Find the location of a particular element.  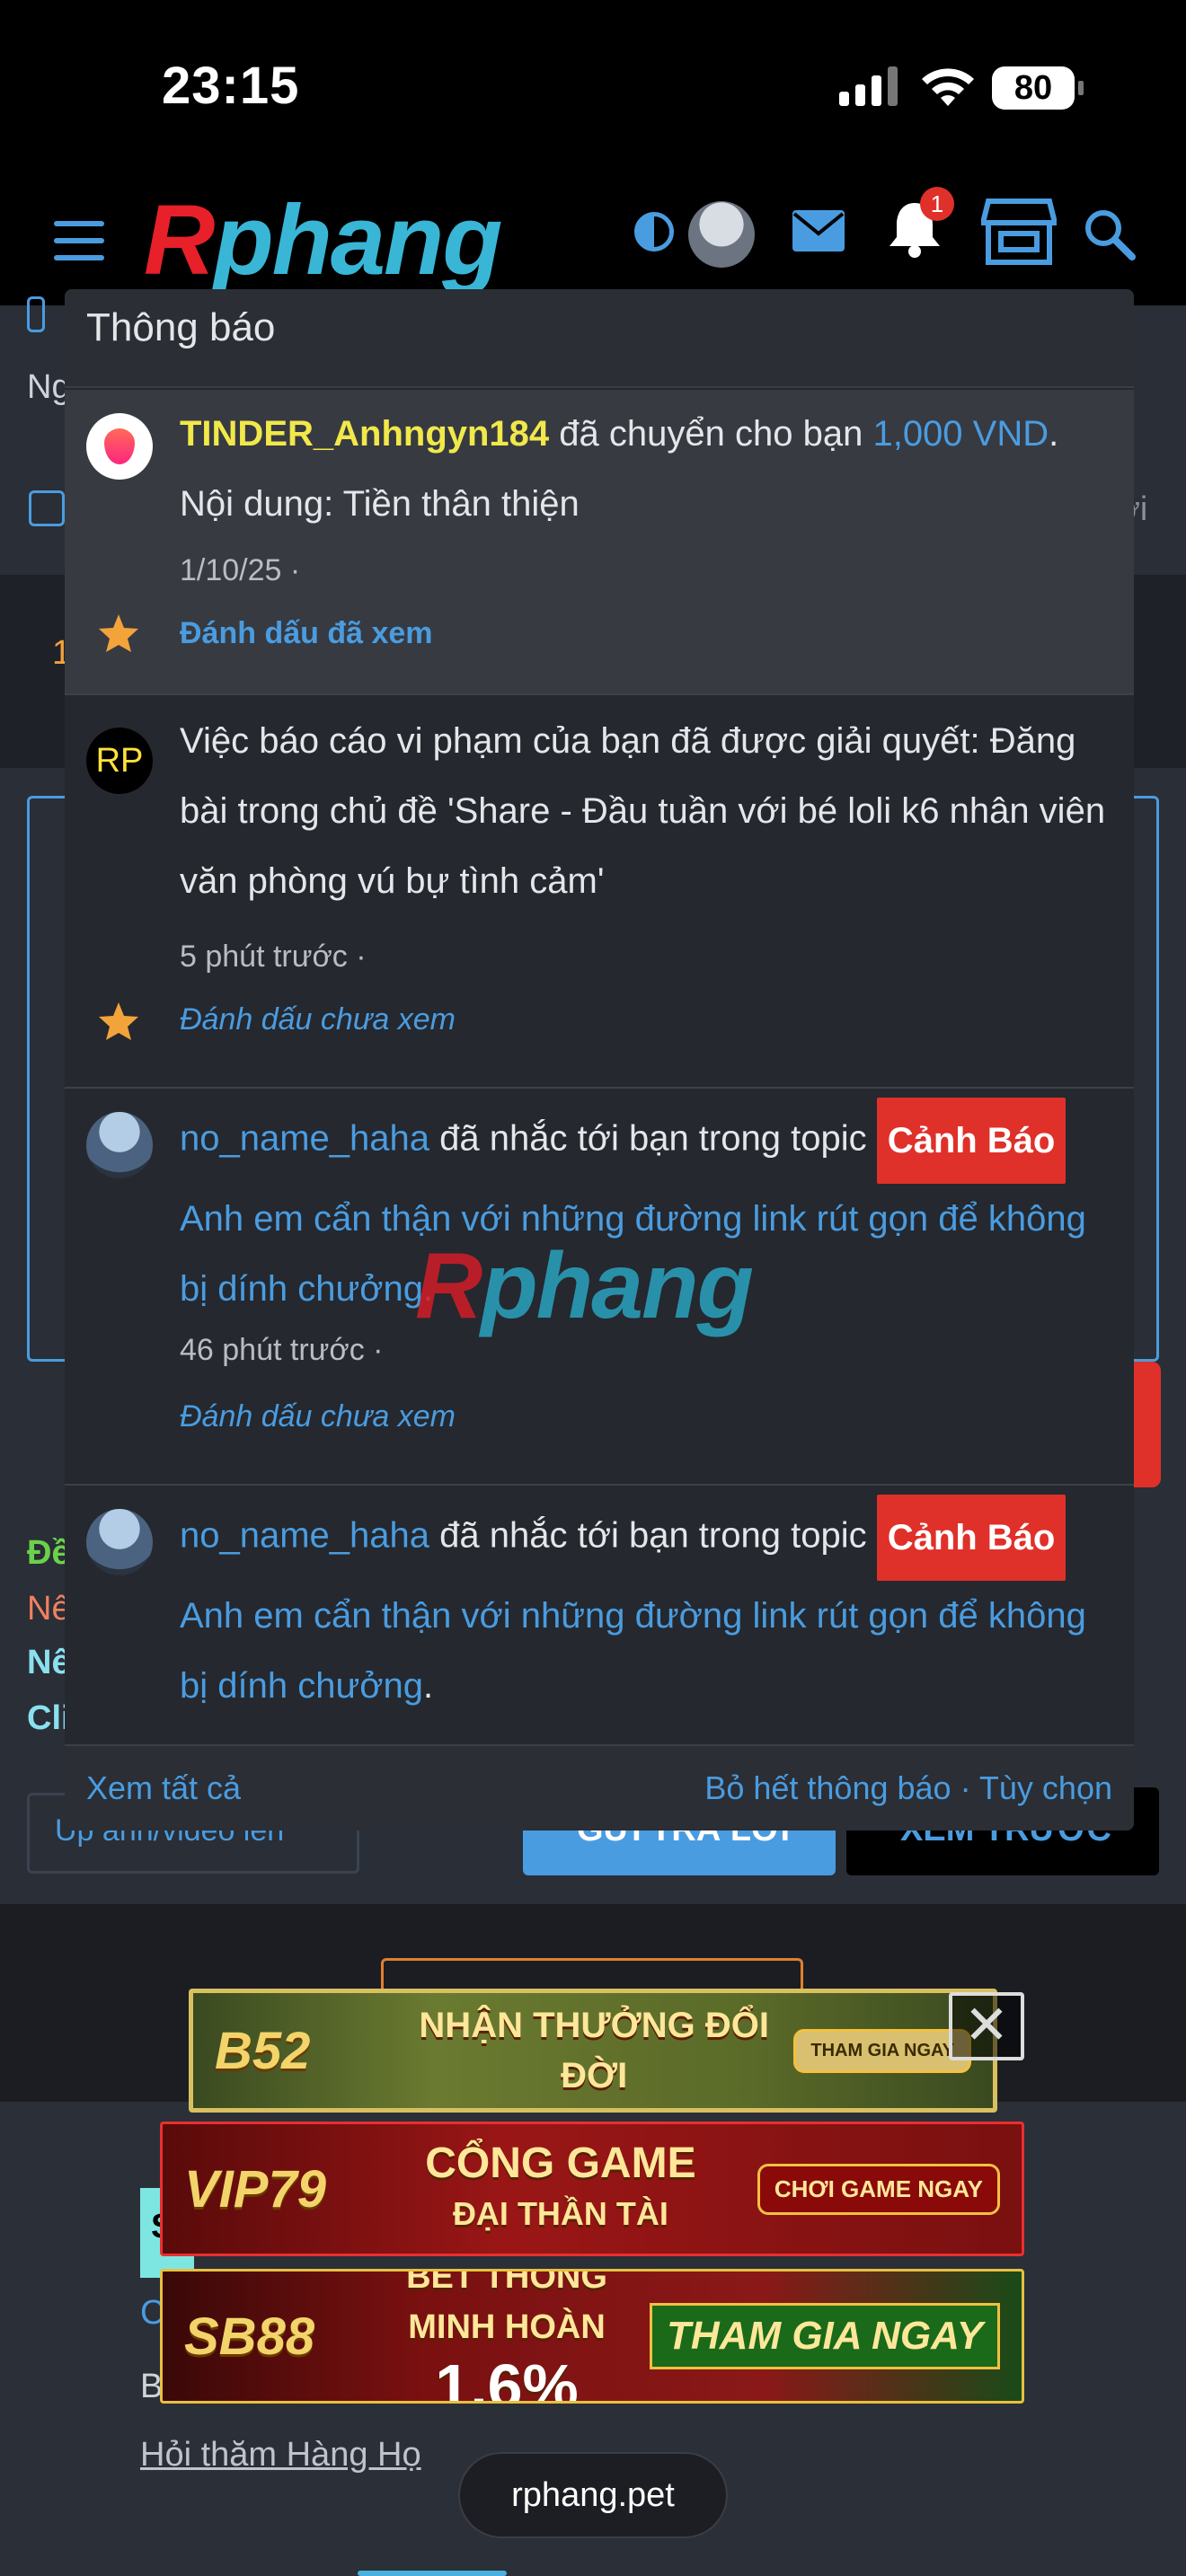

site-logo: Rphang is located at coordinates (323, 241).